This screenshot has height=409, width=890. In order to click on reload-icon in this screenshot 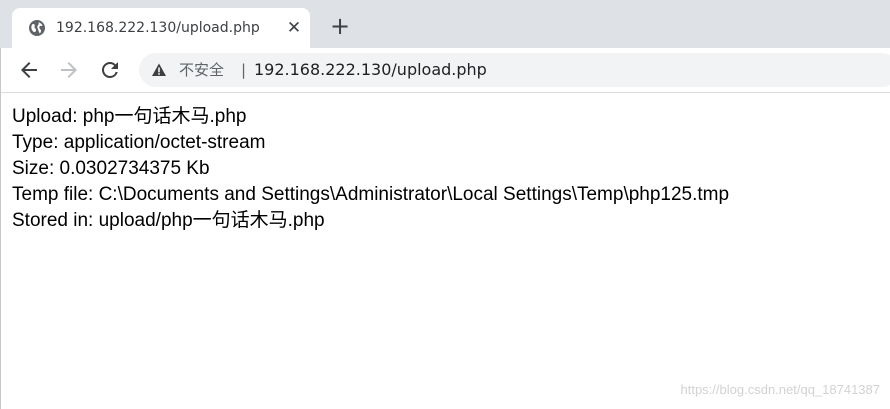, I will do `click(110, 70)`.